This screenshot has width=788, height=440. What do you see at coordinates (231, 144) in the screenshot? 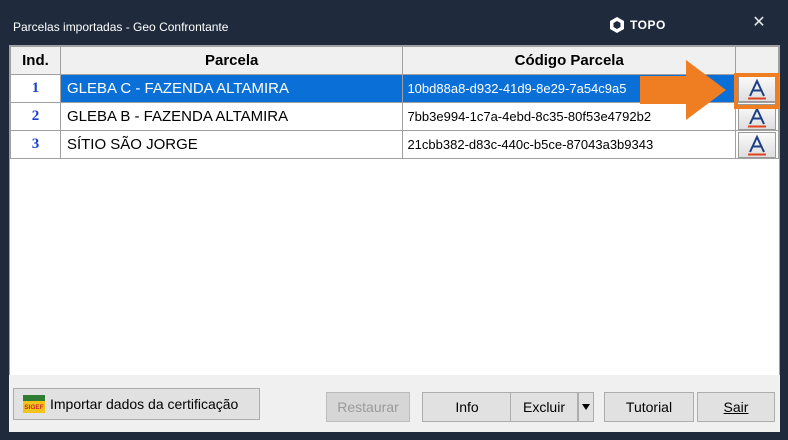
I see `row-parcela: SÍTIO SÃO JORGE` at bounding box center [231, 144].